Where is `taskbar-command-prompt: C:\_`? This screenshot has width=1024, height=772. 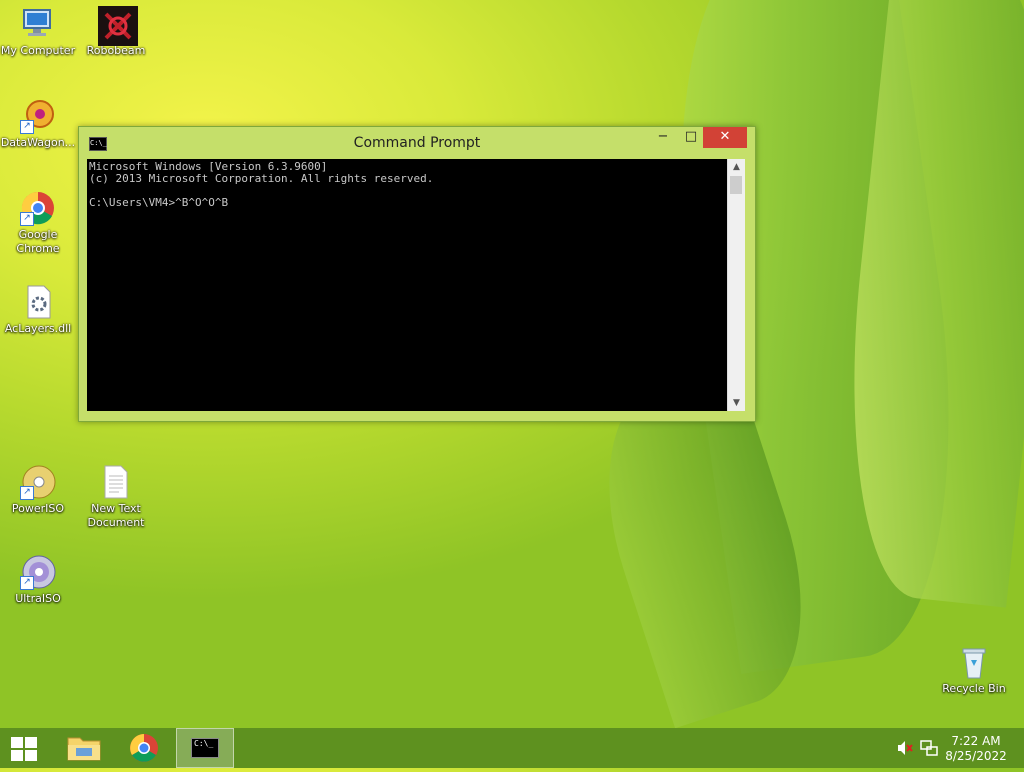
taskbar-command-prompt: C:\_ is located at coordinates (205, 748).